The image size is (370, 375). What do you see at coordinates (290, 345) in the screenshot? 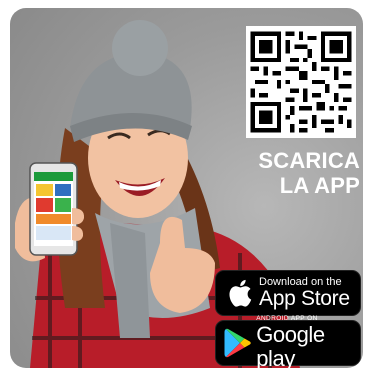
I see `google-play-big-text: Google play` at bounding box center [290, 345].